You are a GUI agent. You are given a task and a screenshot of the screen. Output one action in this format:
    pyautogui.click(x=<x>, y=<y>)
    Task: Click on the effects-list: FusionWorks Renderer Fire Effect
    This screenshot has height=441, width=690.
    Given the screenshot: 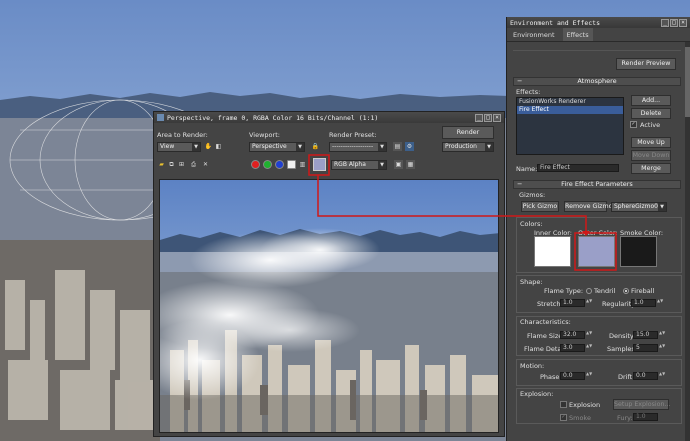 What is the action you would take?
    pyautogui.click(x=570, y=126)
    